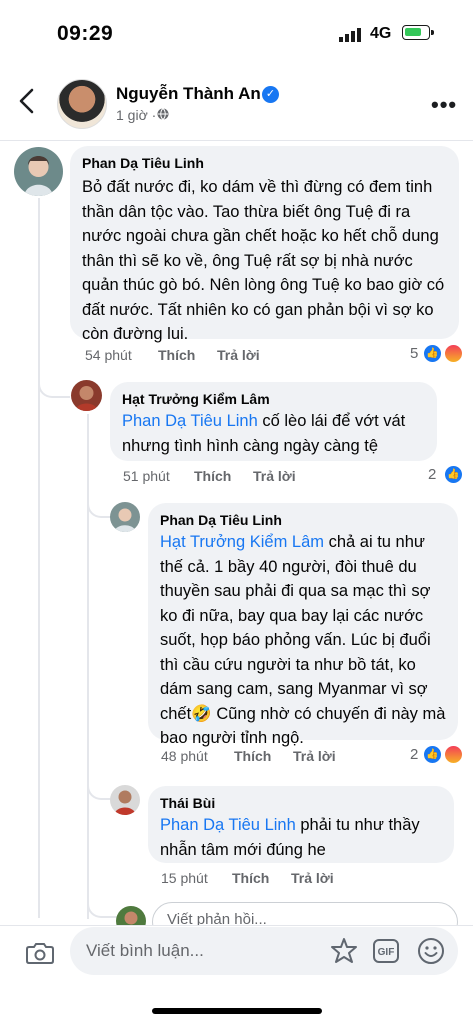  What do you see at coordinates (163, 114) in the screenshot?
I see `globe-icon` at bounding box center [163, 114].